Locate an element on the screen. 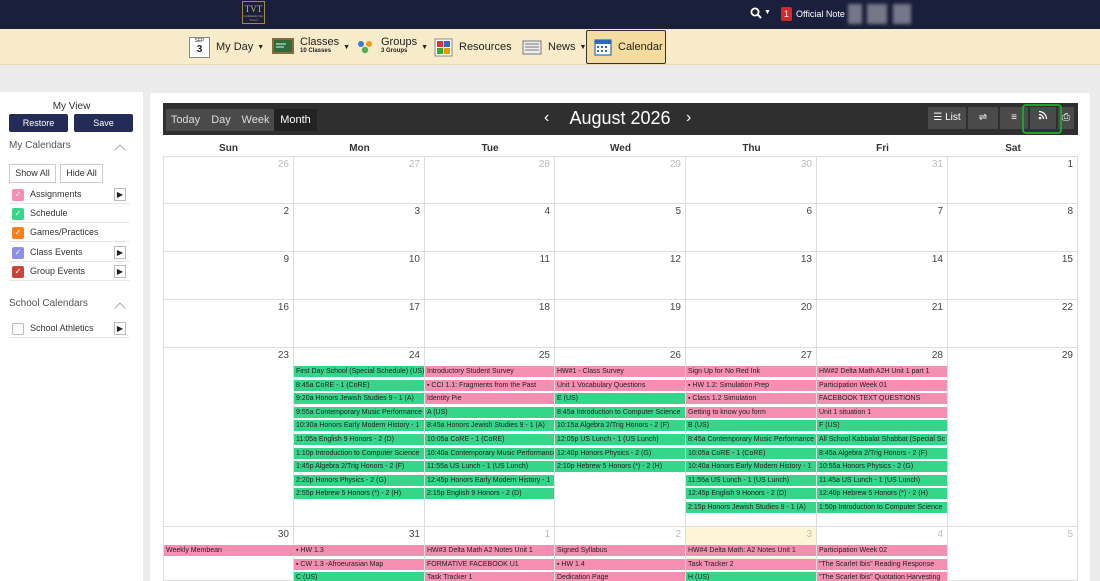 The image size is (1100, 581). day-number: 2 is located at coordinates (286, 211).